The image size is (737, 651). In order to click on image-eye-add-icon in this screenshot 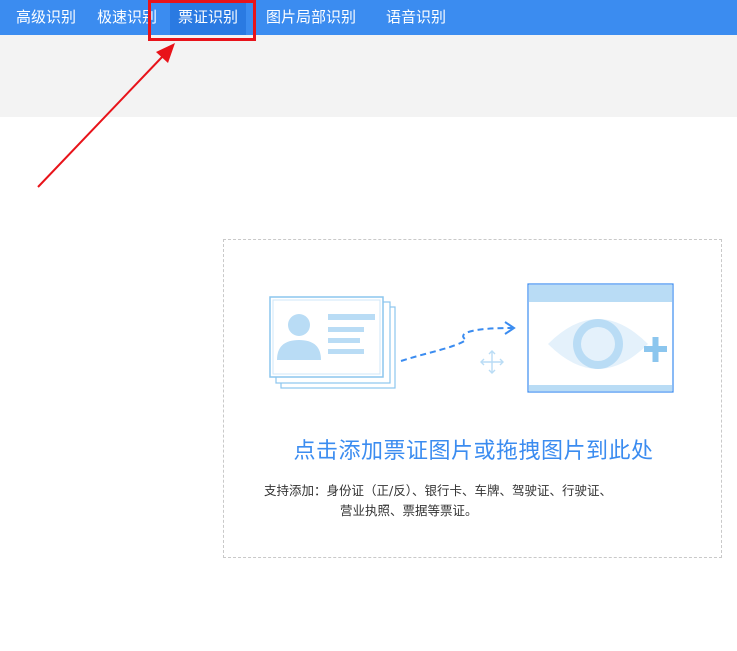, I will do `click(600, 338)`.